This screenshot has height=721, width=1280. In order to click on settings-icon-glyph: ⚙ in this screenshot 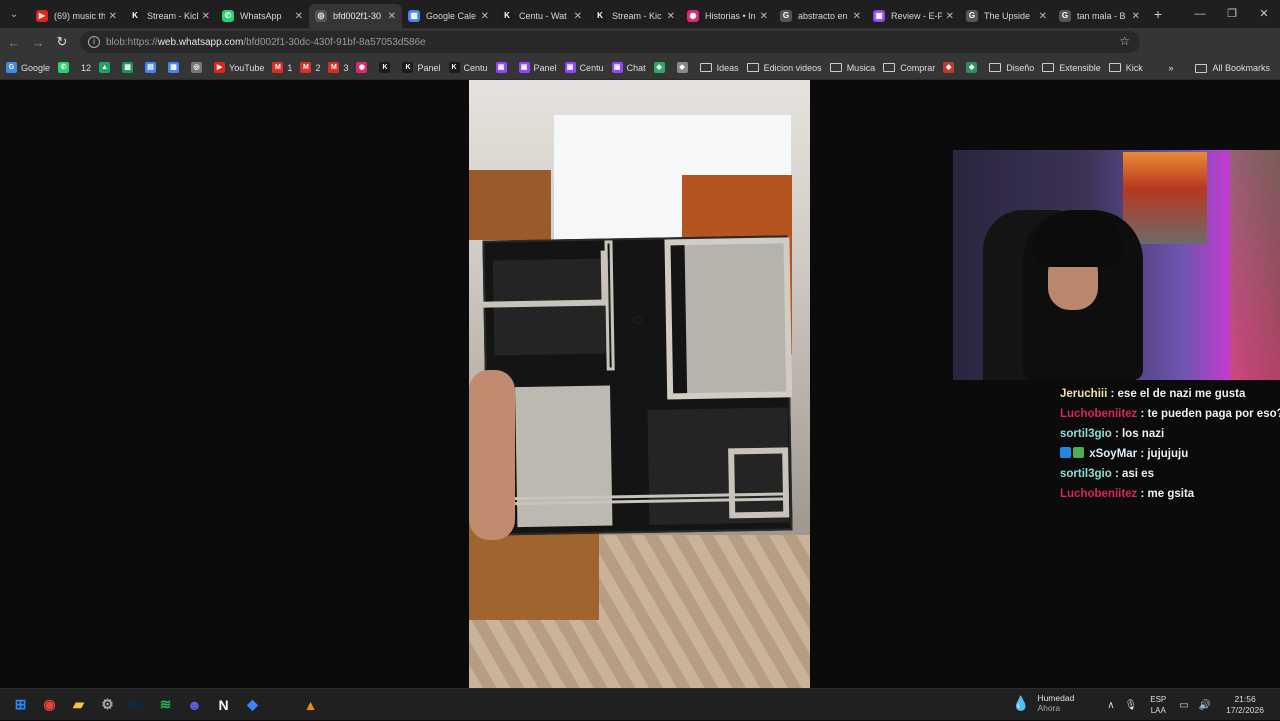, I will do `click(107, 704)`.